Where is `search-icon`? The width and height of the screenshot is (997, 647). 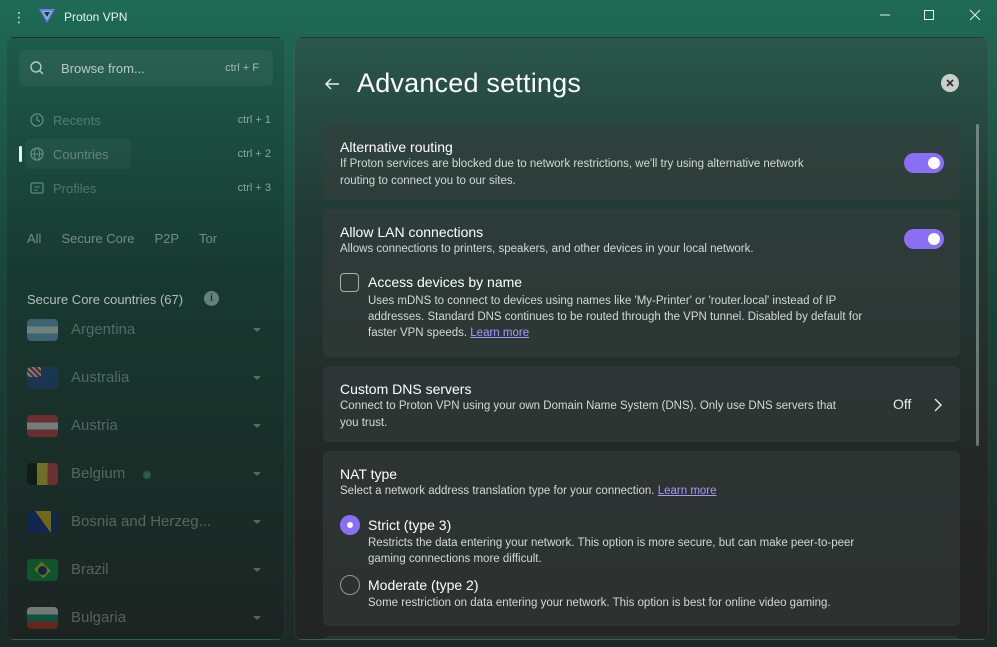 search-icon is located at coordinates (37, 68).